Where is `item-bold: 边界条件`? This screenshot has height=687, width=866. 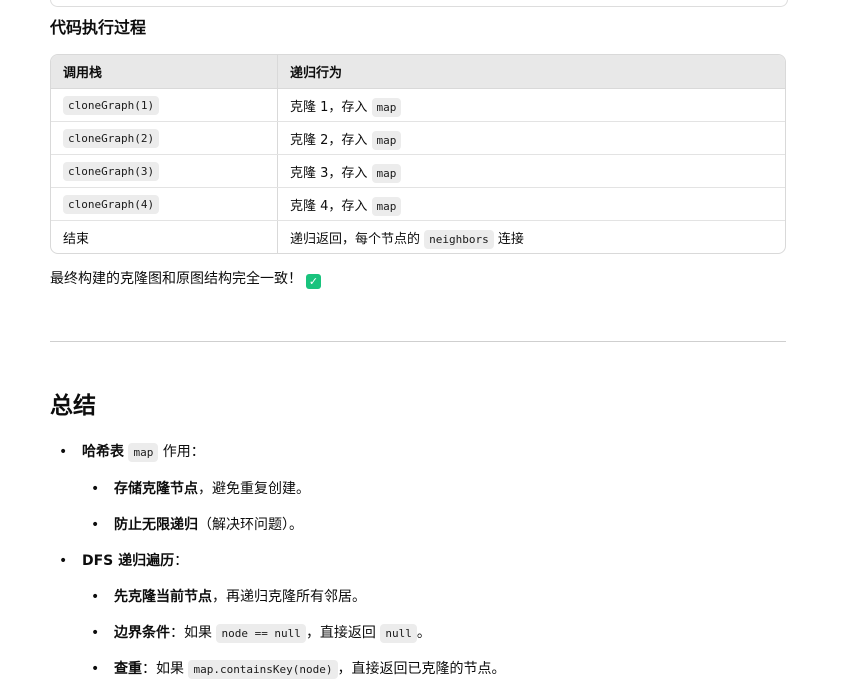
item-bold: 边界条件 is located at coordinates (142, 633).